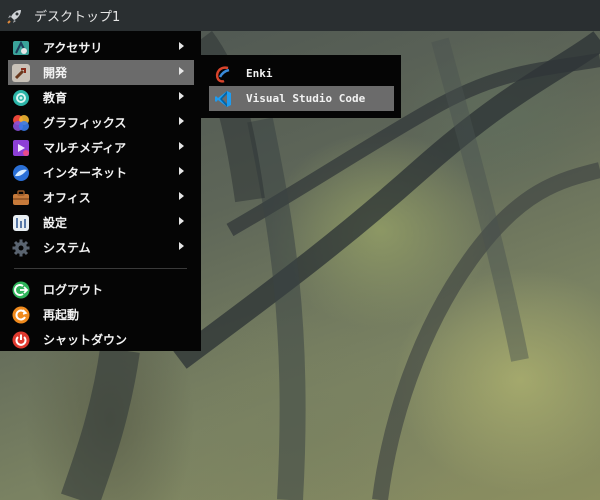 This screenshot has width=600, height=500. Describe the element at coordinates (73, 290) in the screenshot. I see `menu-item-label: ログアウト` at that location.